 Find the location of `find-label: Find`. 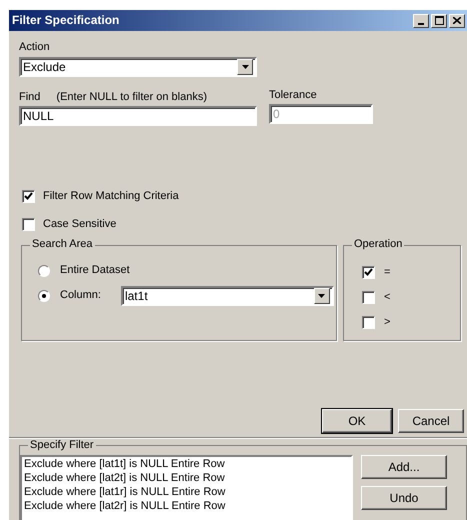

find-label: Find is located at coordinates (29, 97).